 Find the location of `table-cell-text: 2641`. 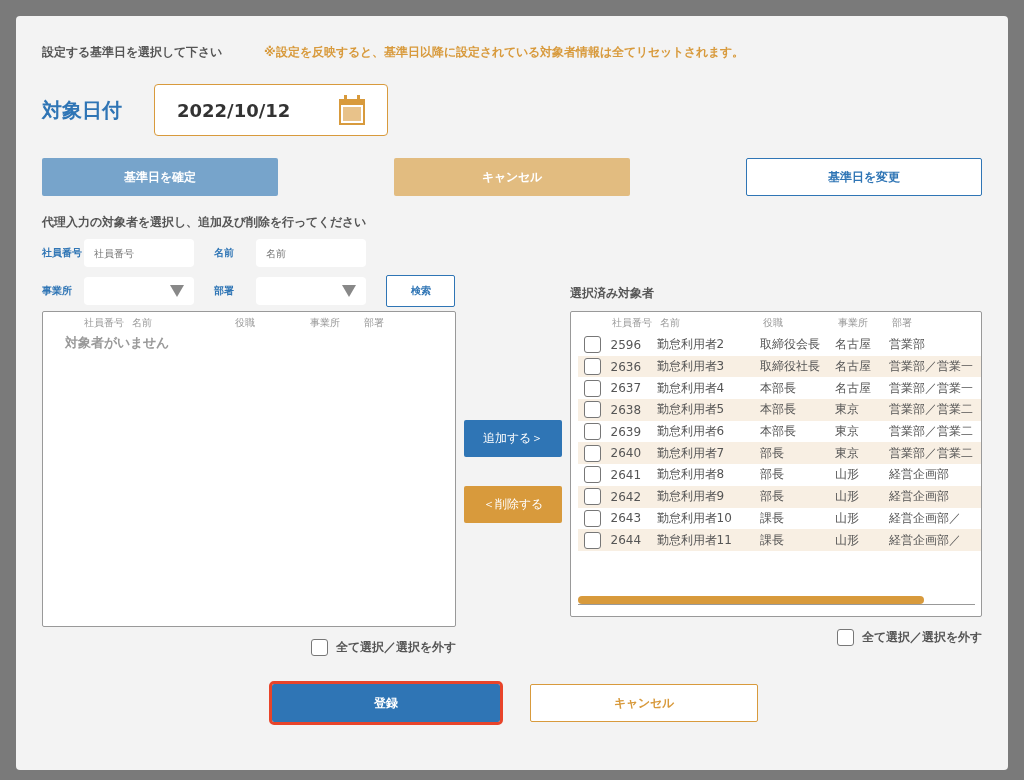

table-cell-text: 2641 is located at coordinates (626, 474).